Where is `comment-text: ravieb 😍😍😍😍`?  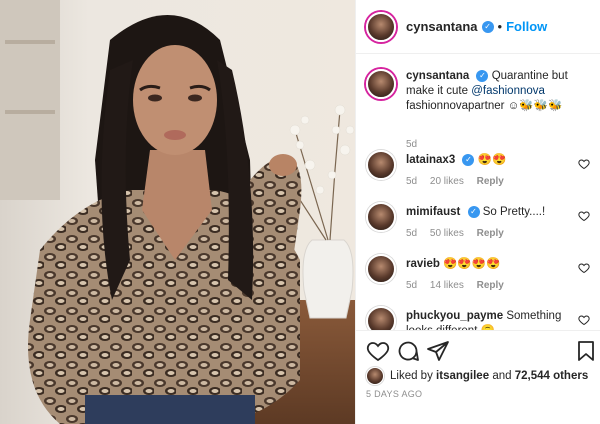 comment-text: ravieb 😍😍😍😍 is located at coordinates (490, 264).